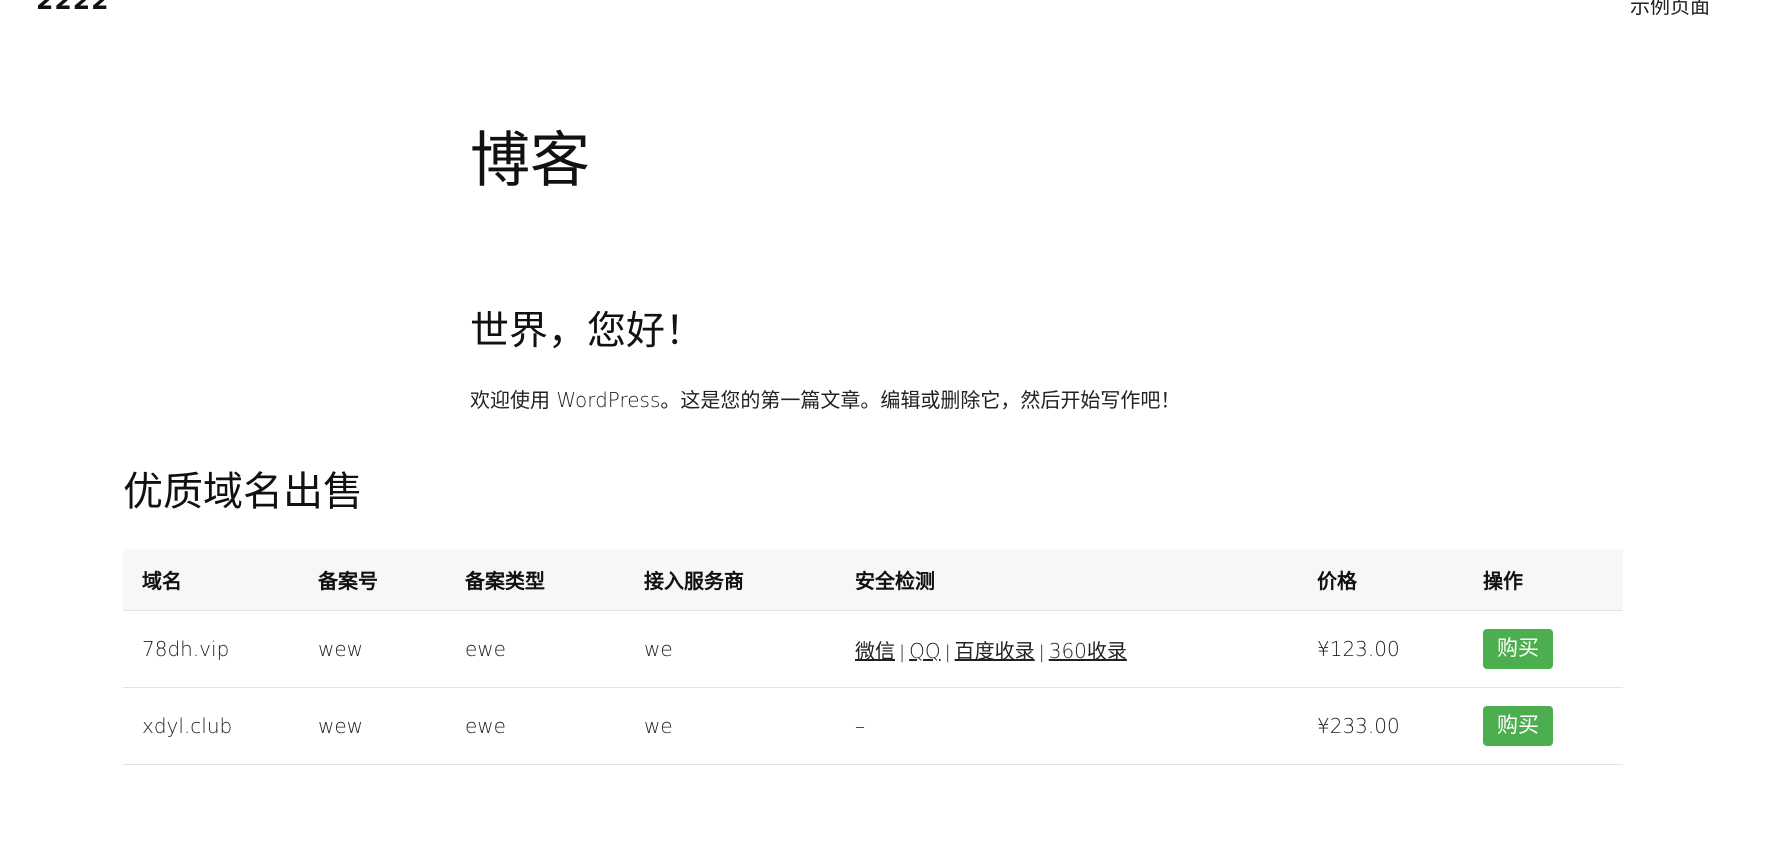  What do you see at coordinates (73, 7) in the screenshot?
I see `site-title-link: 2222` at bounding box center [73, 7].